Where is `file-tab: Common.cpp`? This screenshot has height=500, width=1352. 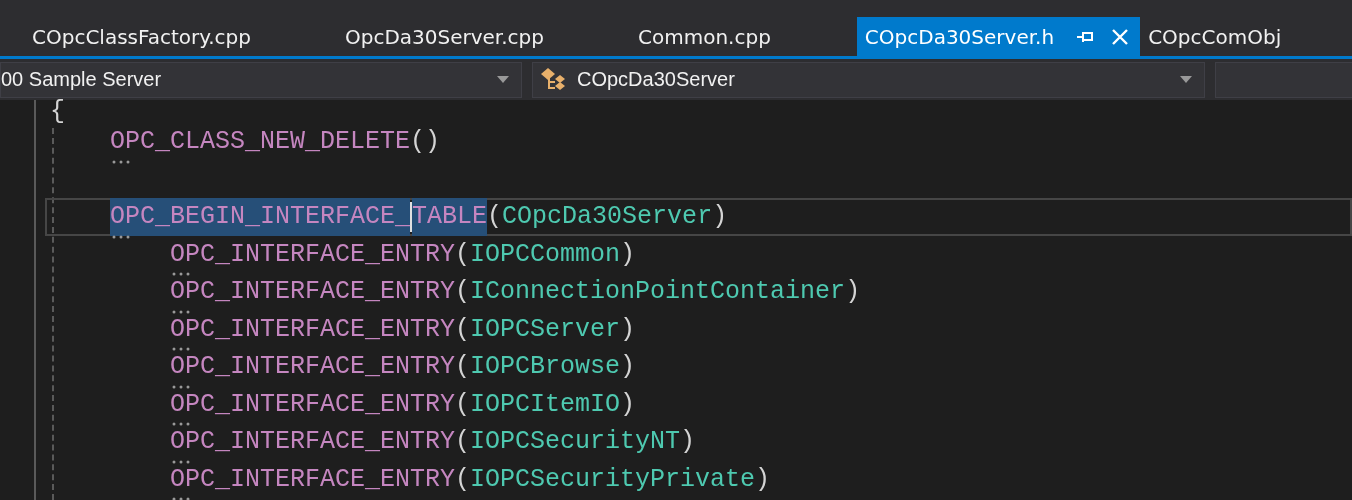
file-tab: Common.cpp is located at coordinates (743, 36).